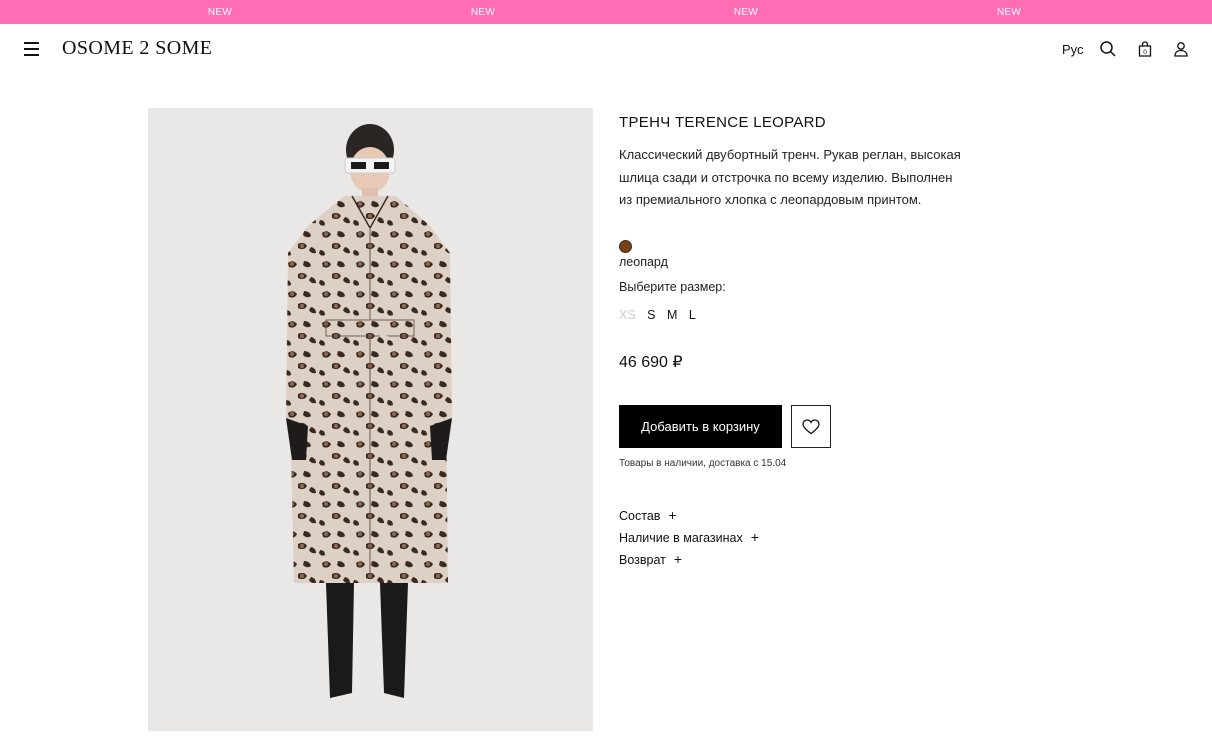 This screenshot has width=1212, height=736. What do you see at coordinates (651, 315) in the screenshot?
I see `size-option-s: S` at bounding box center [651, 315].